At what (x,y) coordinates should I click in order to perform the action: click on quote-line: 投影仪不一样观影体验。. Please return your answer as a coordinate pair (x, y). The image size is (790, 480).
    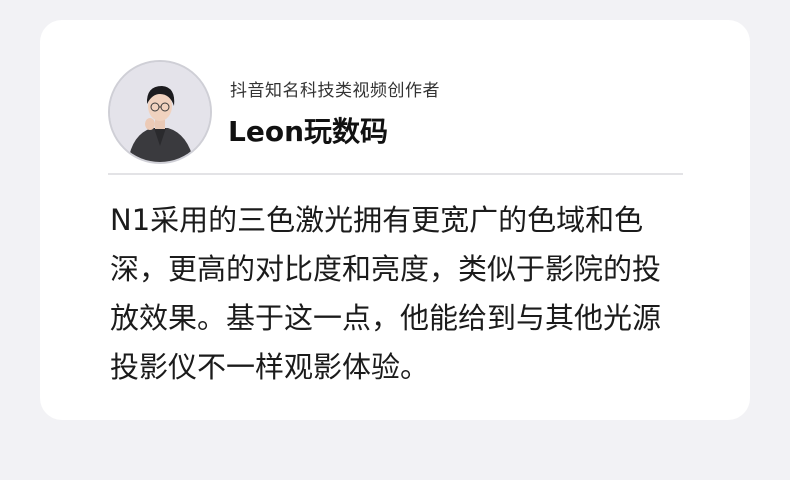
    Looking at the image, I should click on (270, 367).